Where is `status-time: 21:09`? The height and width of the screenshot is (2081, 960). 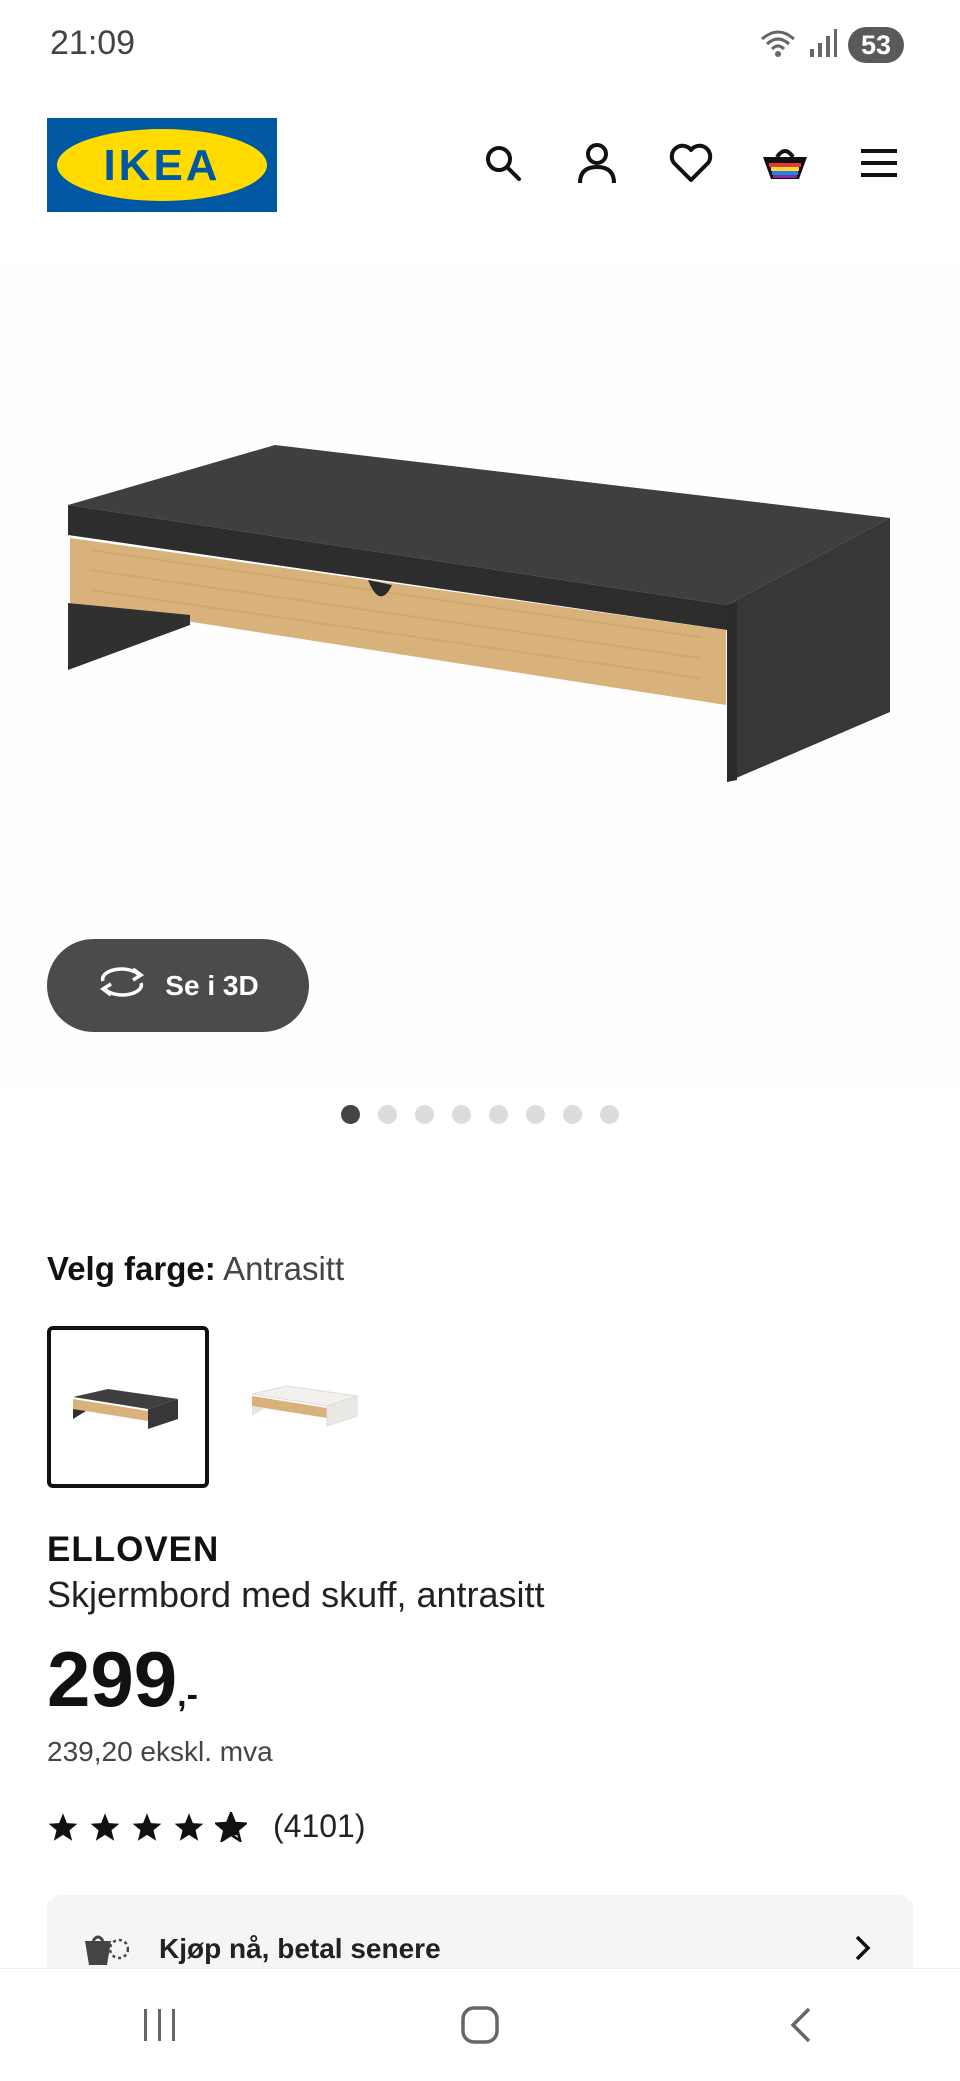 status-time: 21:09 is located at coordinates (93, 43).